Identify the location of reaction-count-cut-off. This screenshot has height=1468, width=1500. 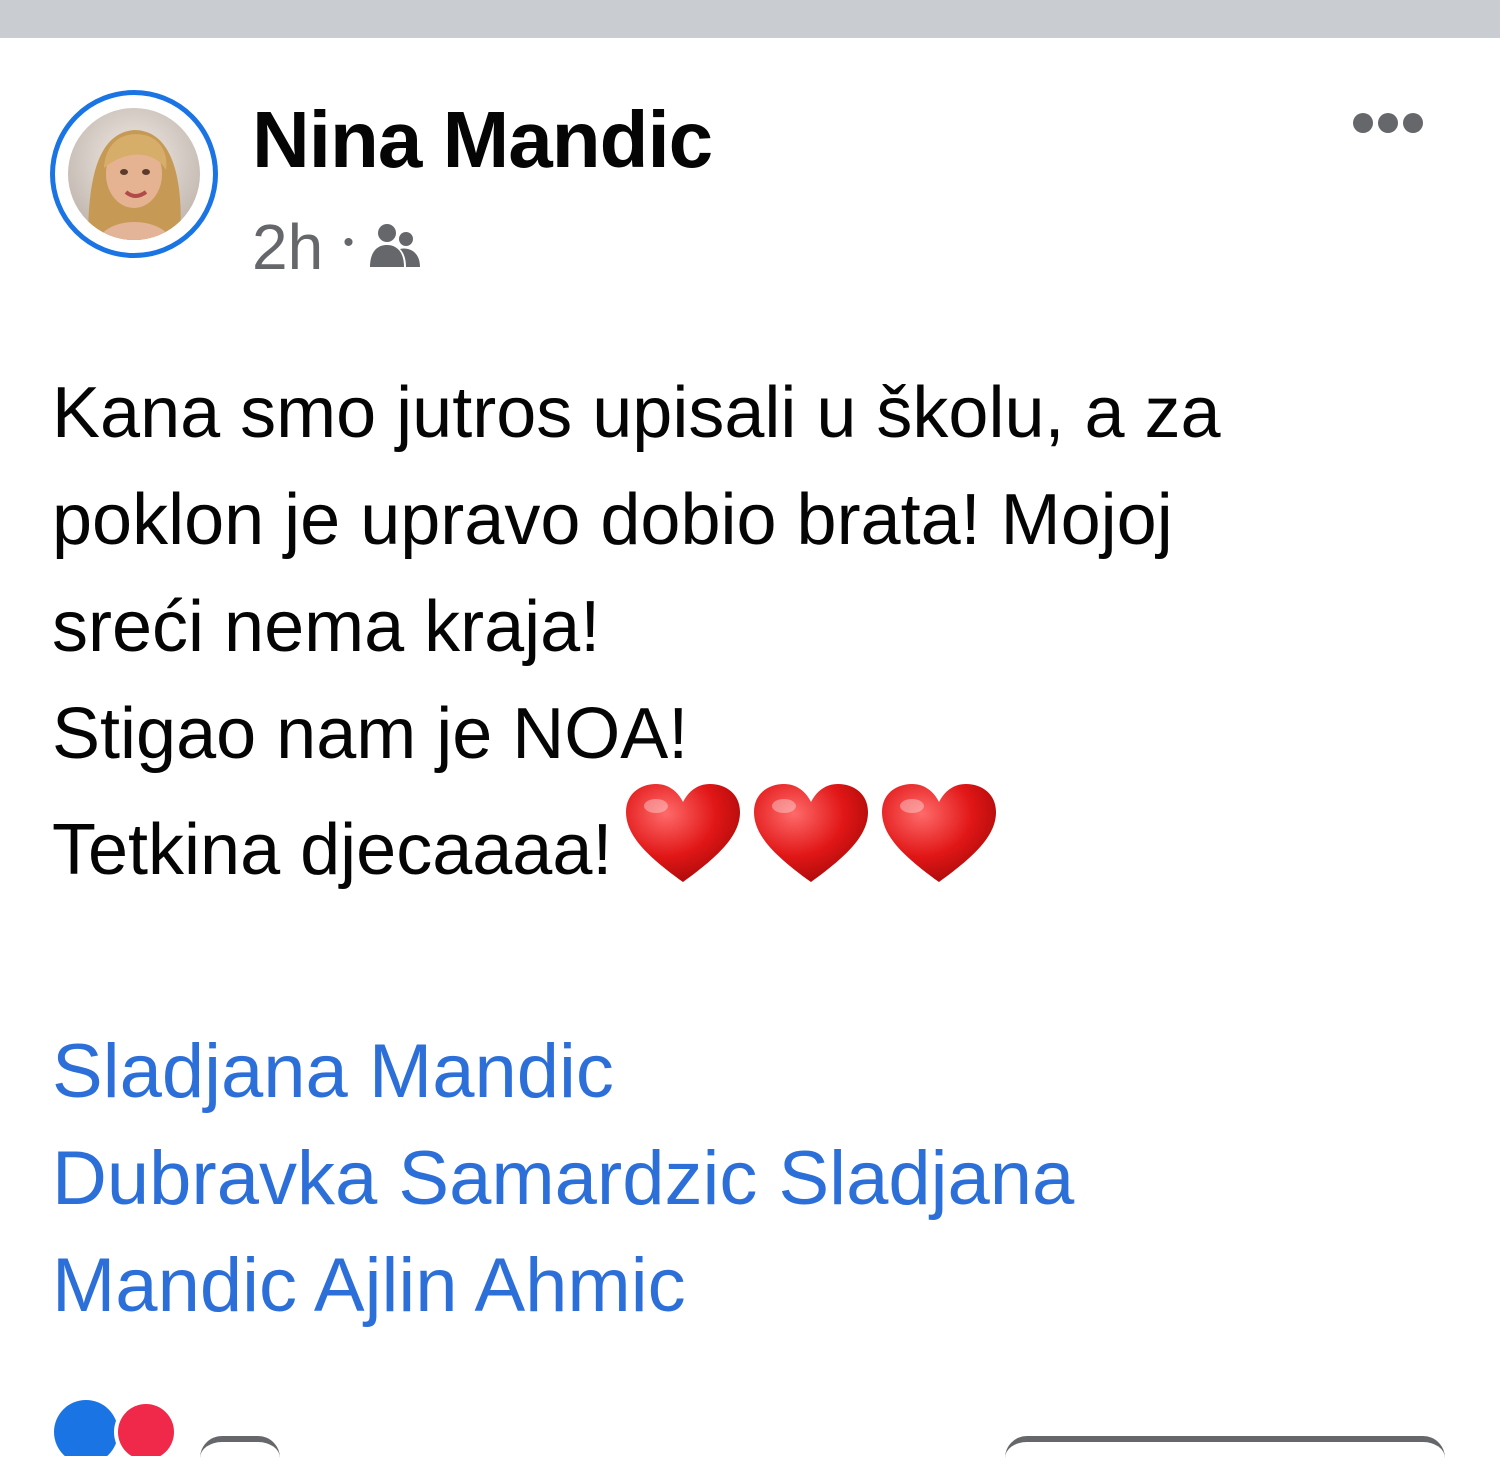
(240, 1436).